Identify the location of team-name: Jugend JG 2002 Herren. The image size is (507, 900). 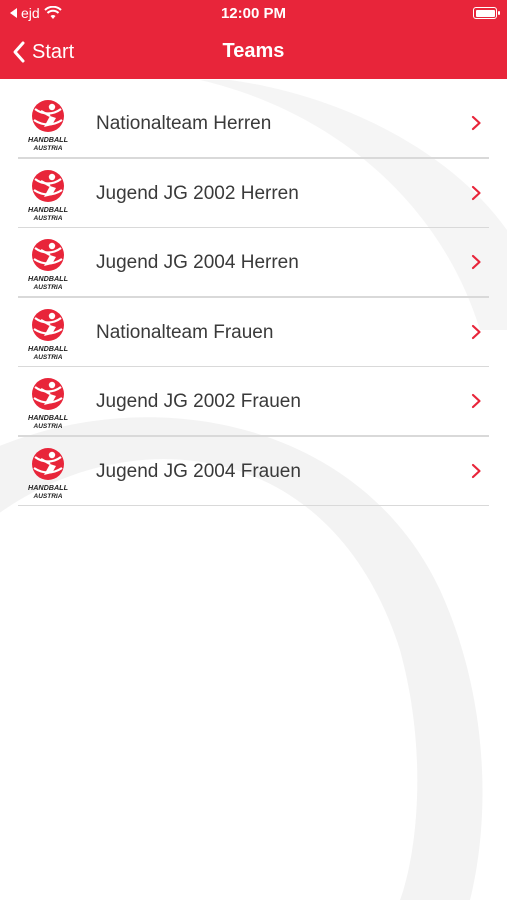
(197, 193).